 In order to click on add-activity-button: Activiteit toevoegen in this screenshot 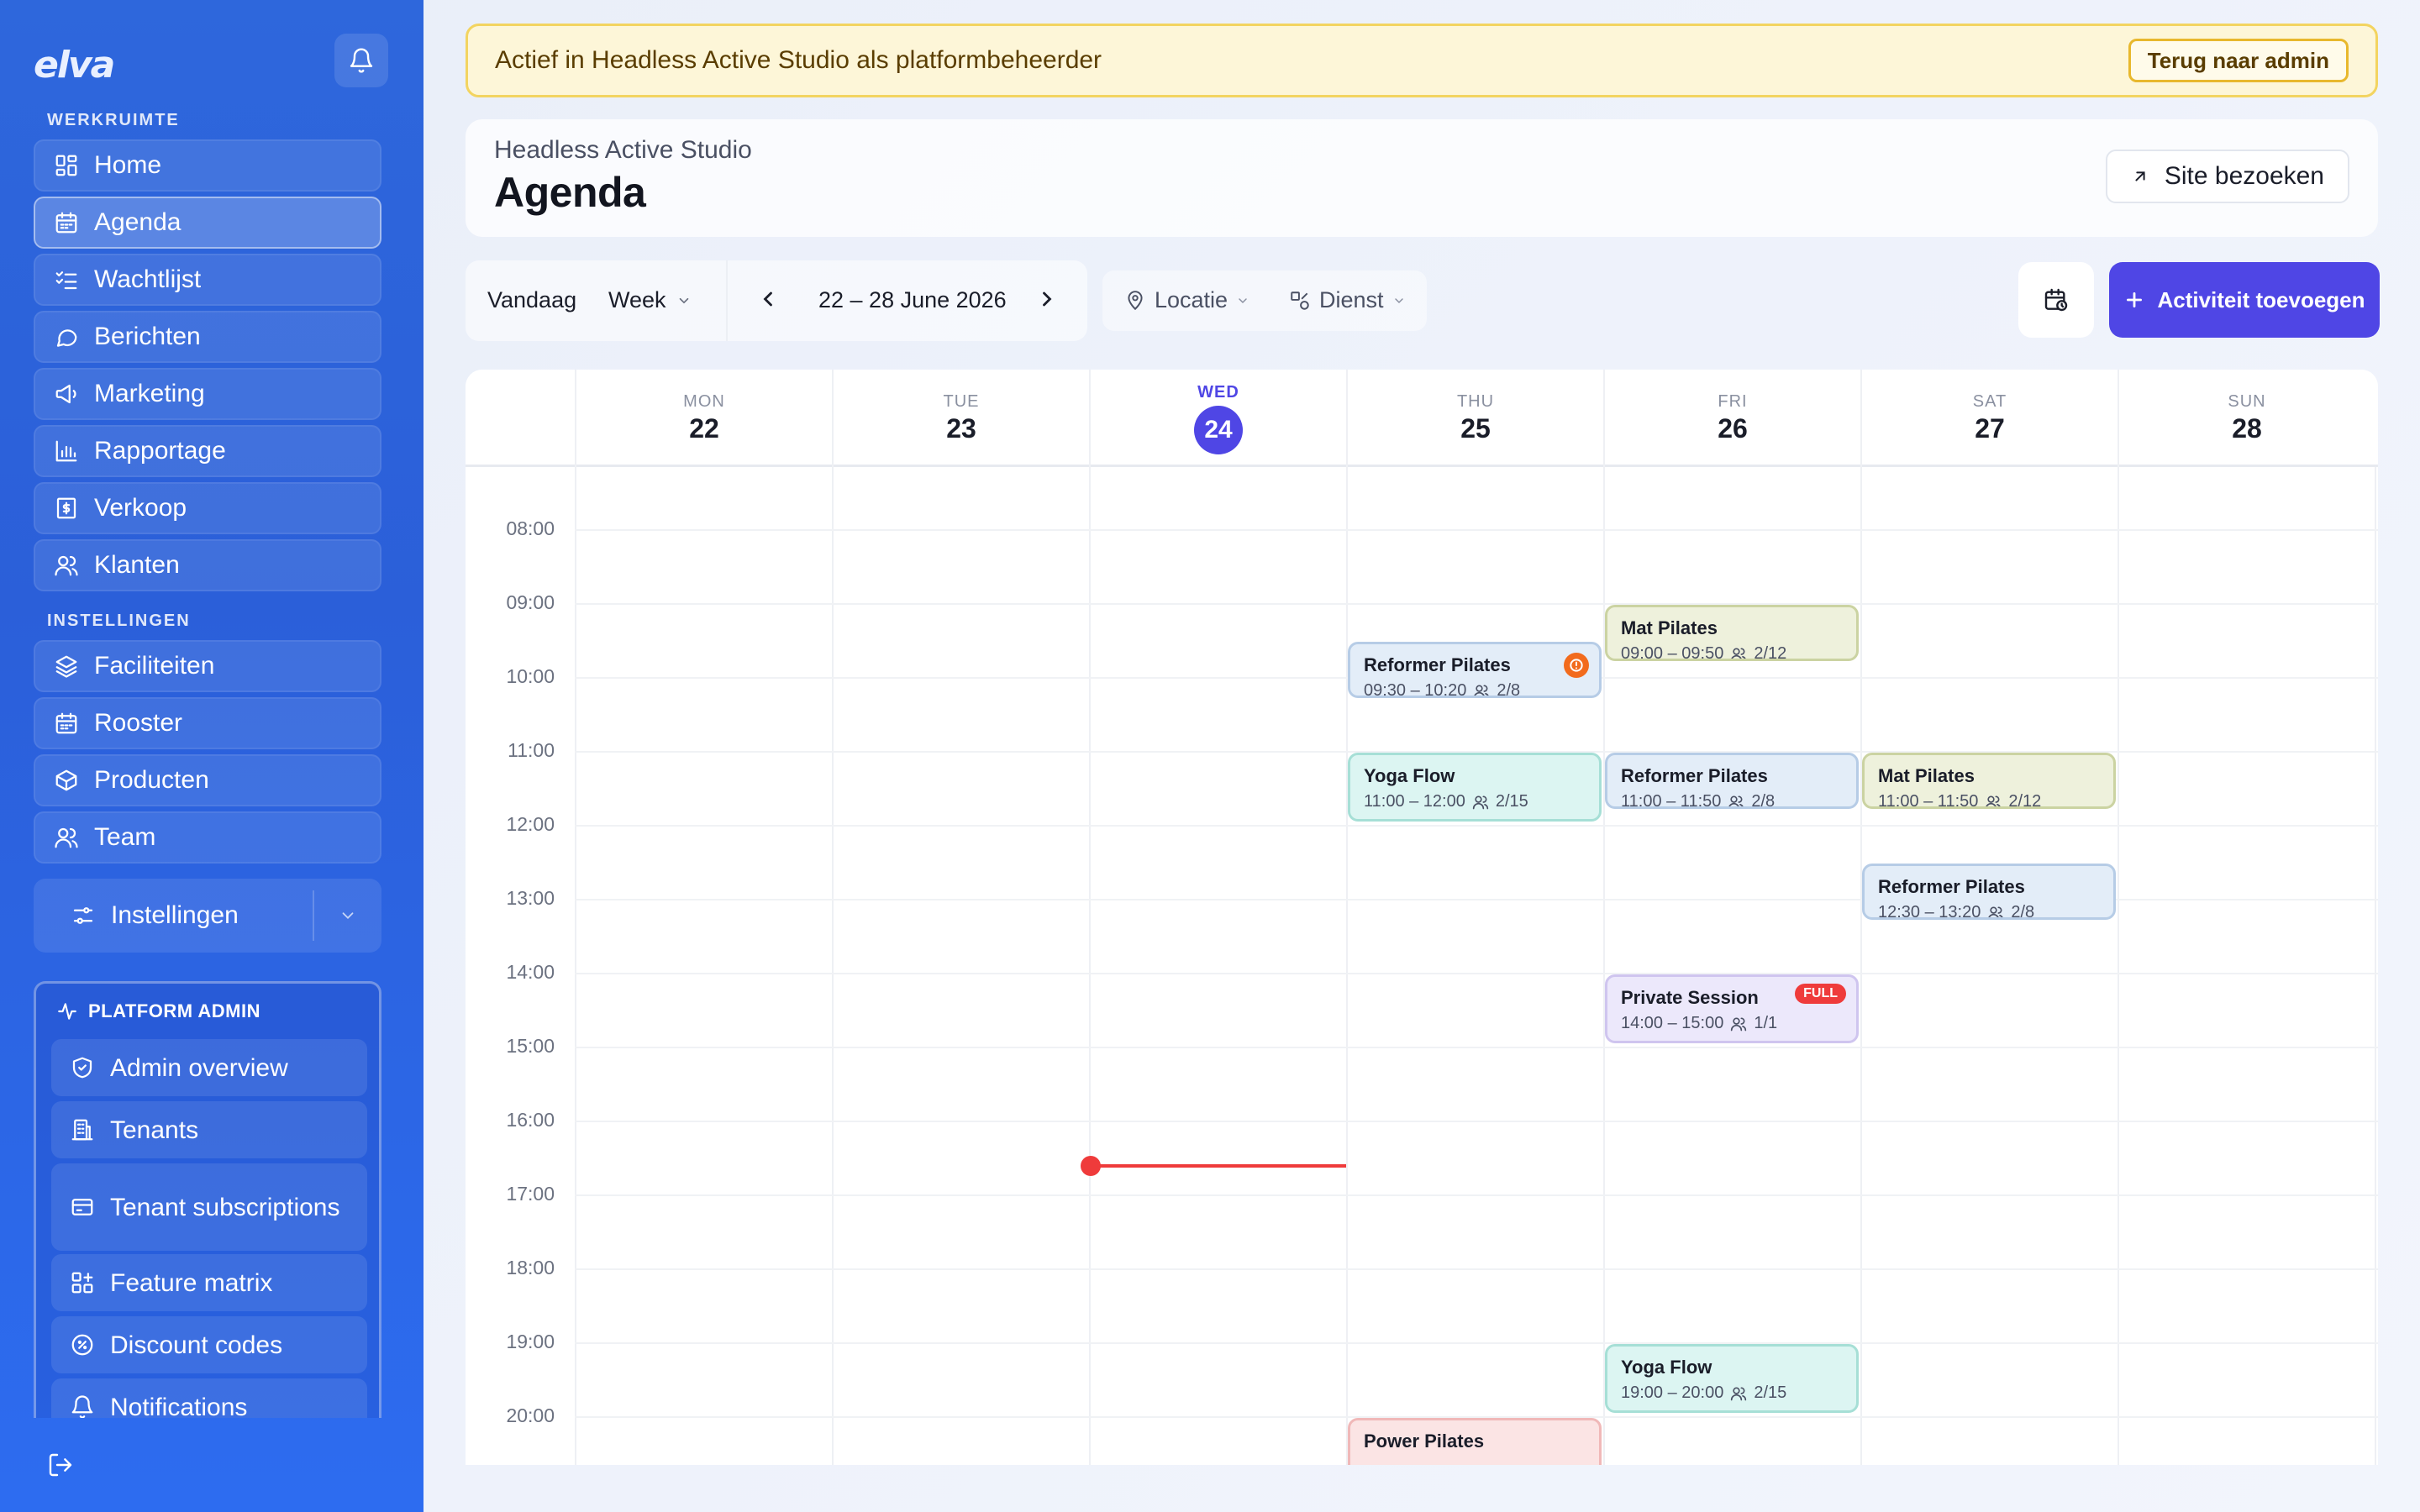, I will do `click(2244, 300)`.